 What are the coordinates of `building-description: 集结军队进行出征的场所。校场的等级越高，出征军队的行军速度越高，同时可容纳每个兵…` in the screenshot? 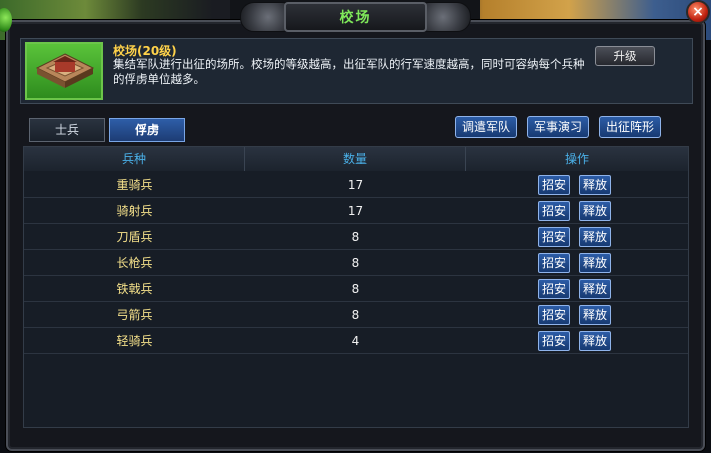 It's located at (349, 71).